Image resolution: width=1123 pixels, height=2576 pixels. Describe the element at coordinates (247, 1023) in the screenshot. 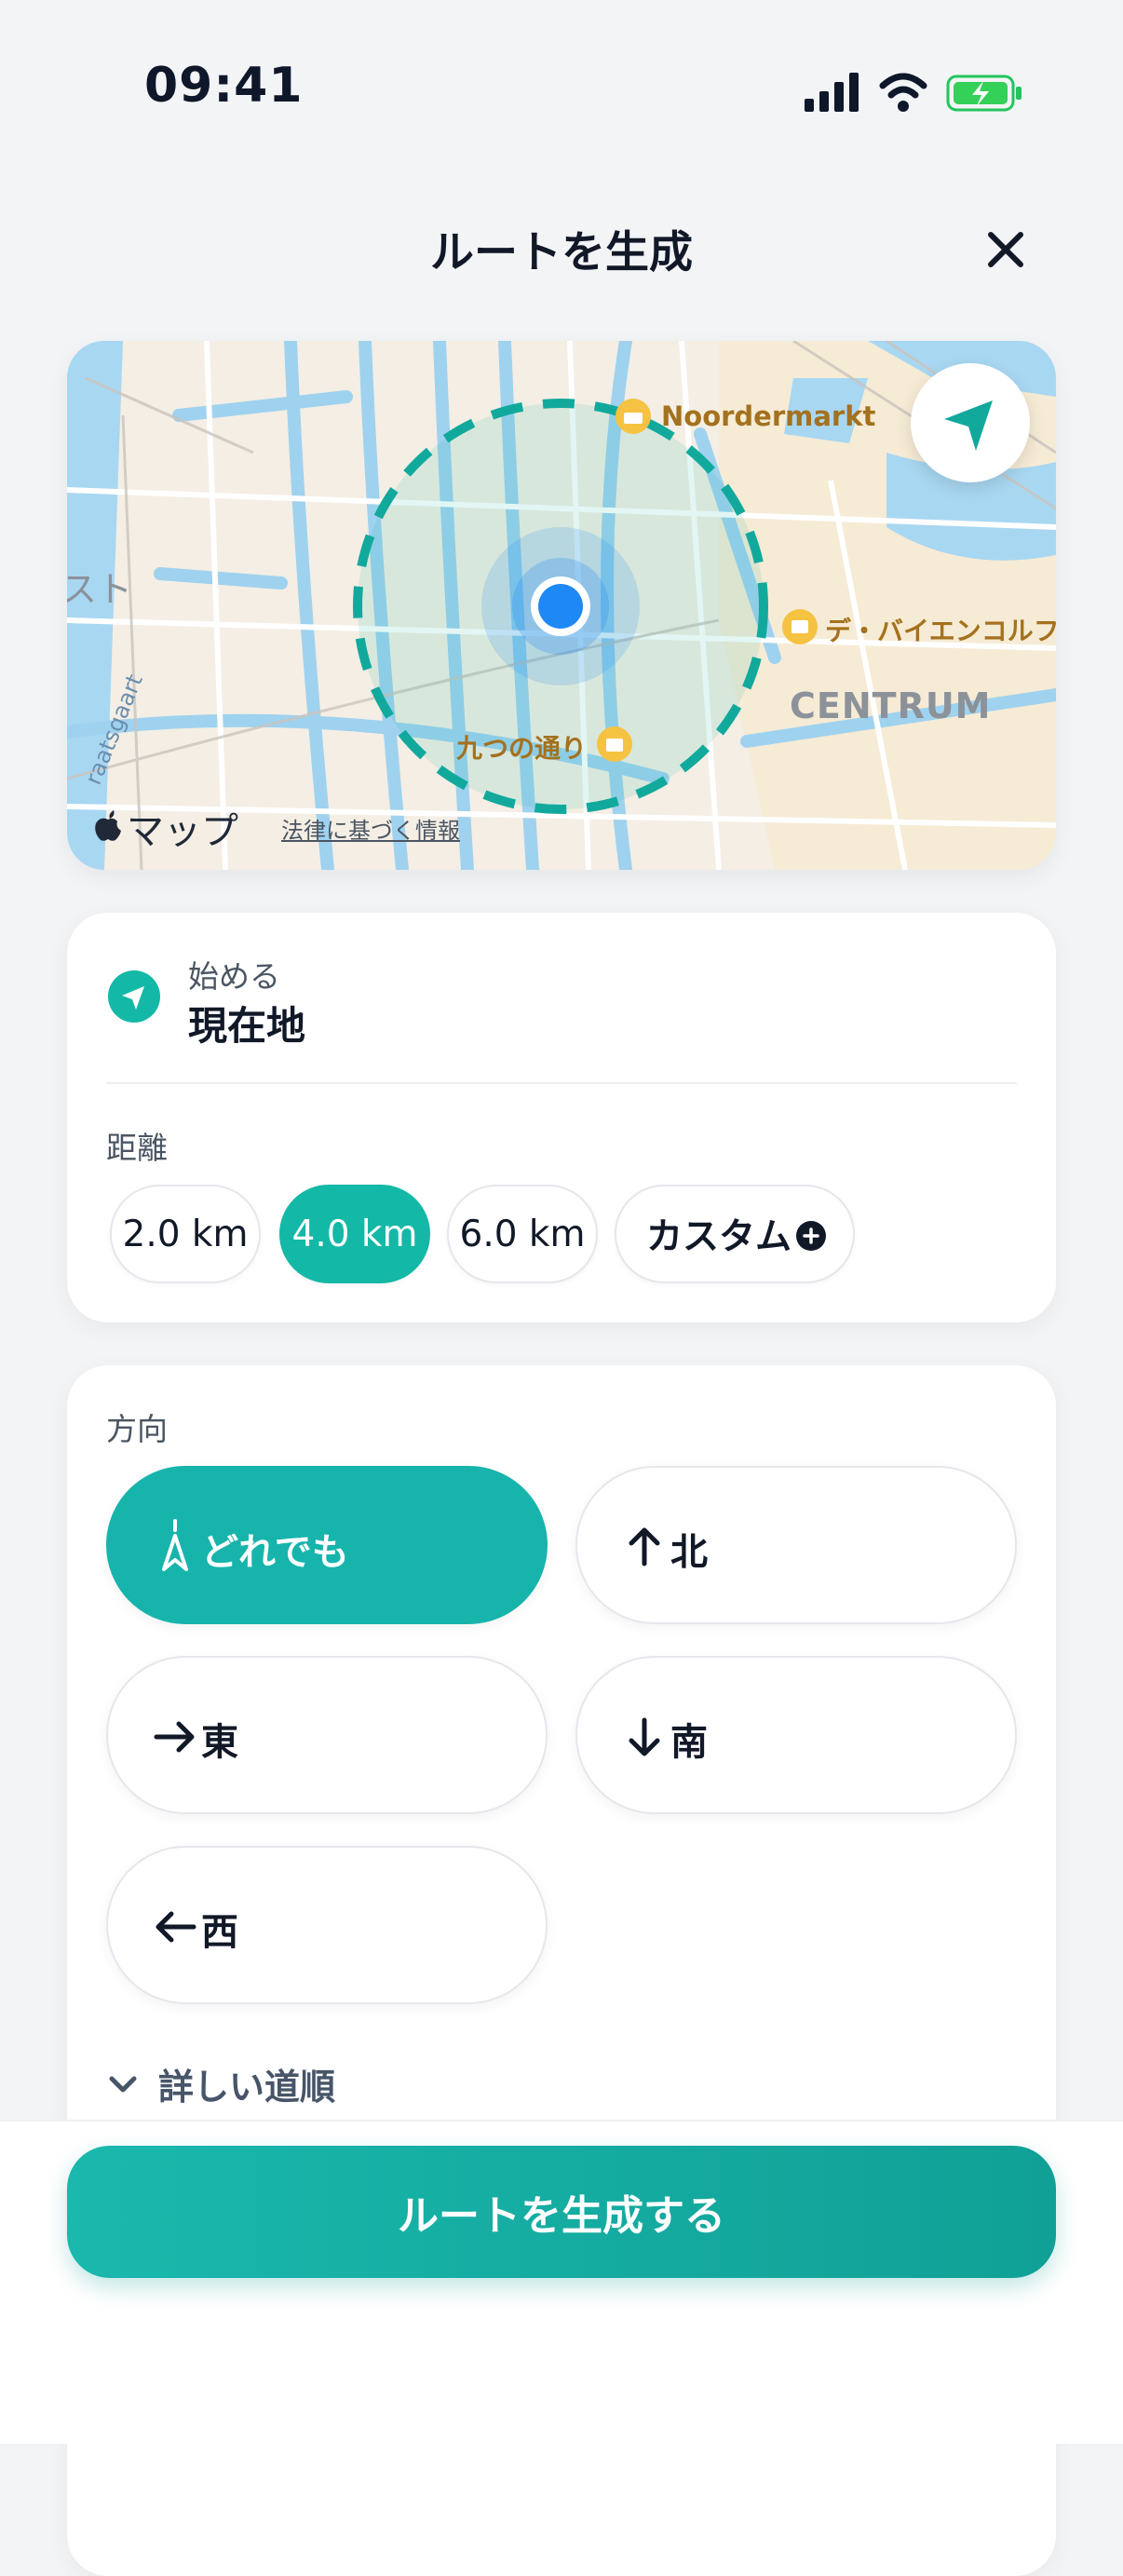

I see `start-value: 現在地` at that location.